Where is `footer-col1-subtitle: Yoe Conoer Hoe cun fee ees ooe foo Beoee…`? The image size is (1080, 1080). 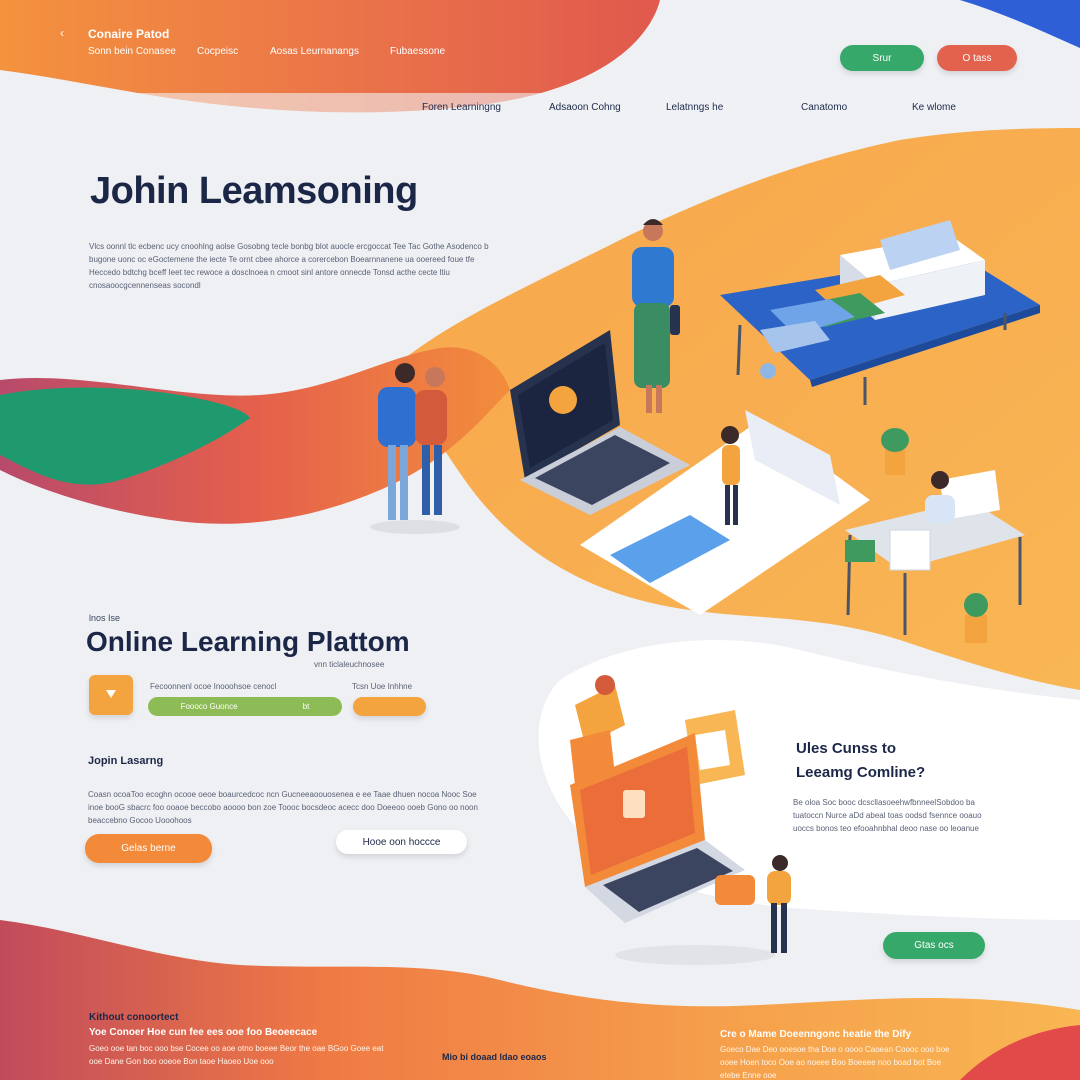 footer-col1-subtitle: Yoe Conoer Hoe cun fee ees ooe foo Beoee… is located at coordinates (203, 1032).